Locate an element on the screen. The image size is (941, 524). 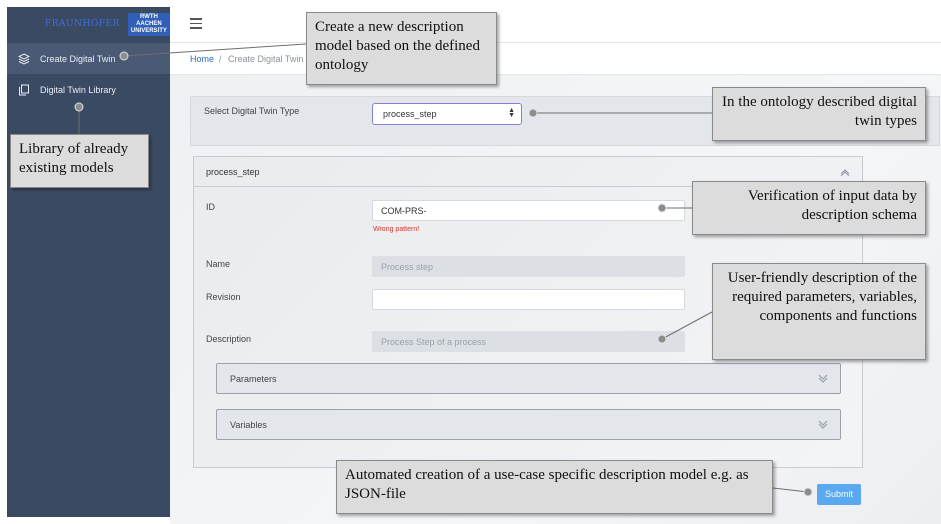
breadcrumb: Home / Create Digital Twin is located at coordinates (555, 59).